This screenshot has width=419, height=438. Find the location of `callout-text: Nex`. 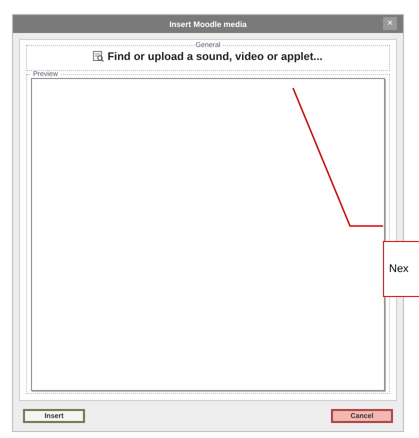

callout-text: Nex is located at coordinates (399, 269).